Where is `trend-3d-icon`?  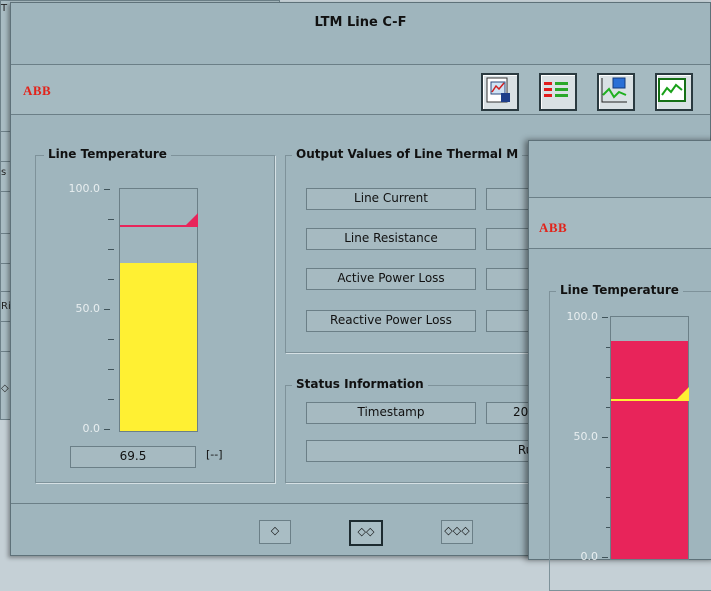
trend-3d-icon is located at coordinates (614, 90).